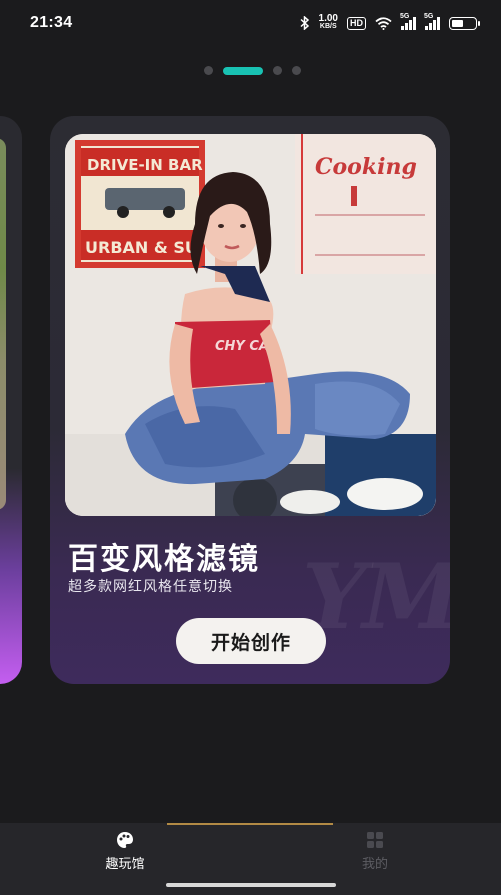 The image size is (501, 895). I want to click on wifi-icon, so click(383, 23).